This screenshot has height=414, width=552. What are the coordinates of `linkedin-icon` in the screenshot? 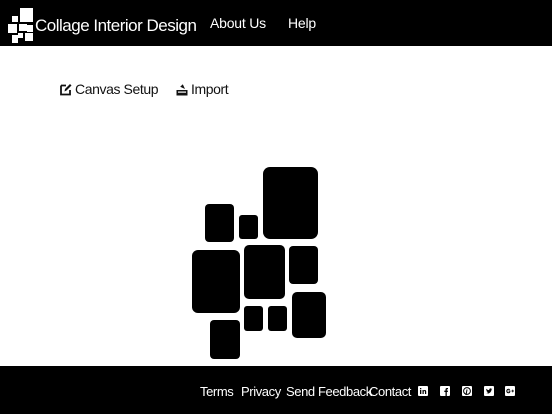 It's located at (423, 391).